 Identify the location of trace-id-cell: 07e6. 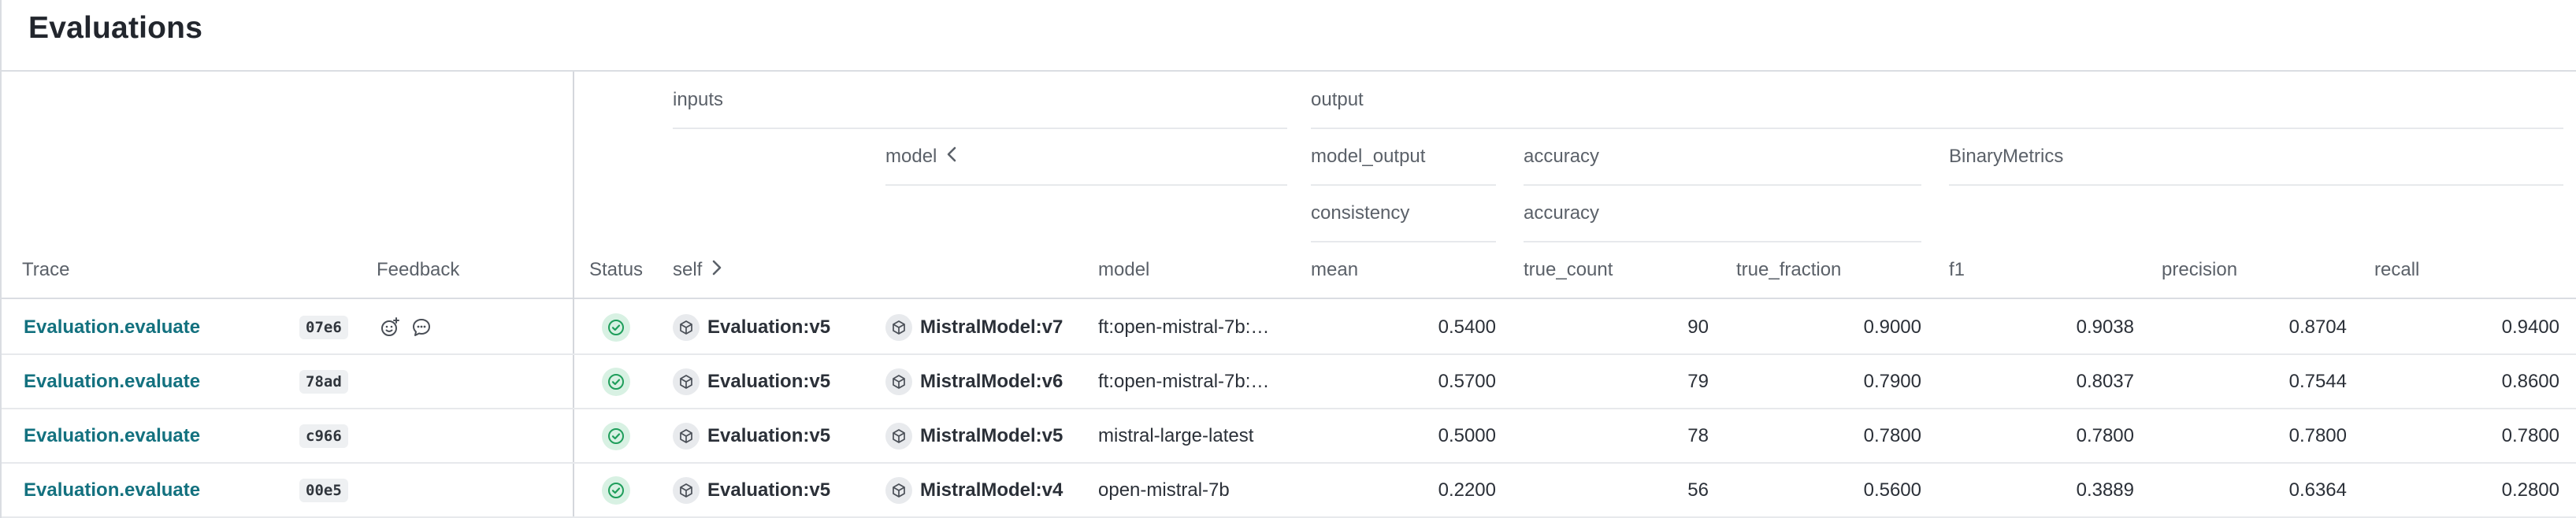
(323, 327).